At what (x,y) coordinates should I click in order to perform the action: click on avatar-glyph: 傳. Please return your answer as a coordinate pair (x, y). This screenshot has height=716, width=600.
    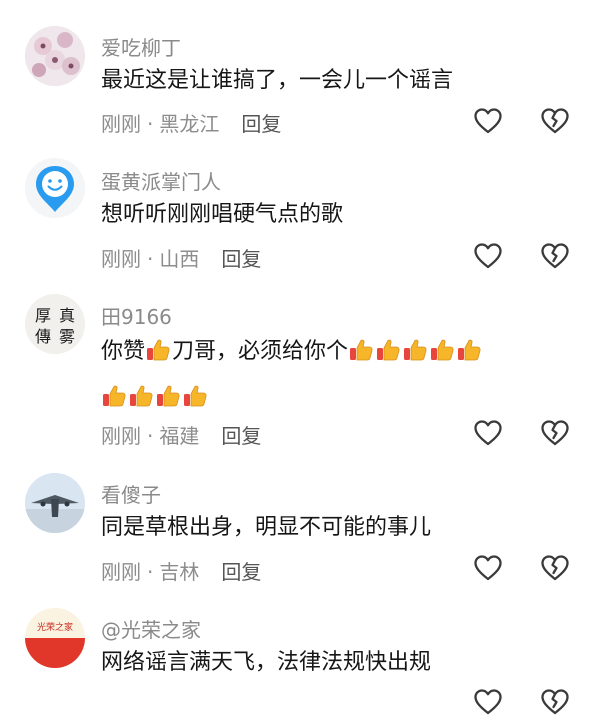
    Looking at the image, I should click on (43, 336).